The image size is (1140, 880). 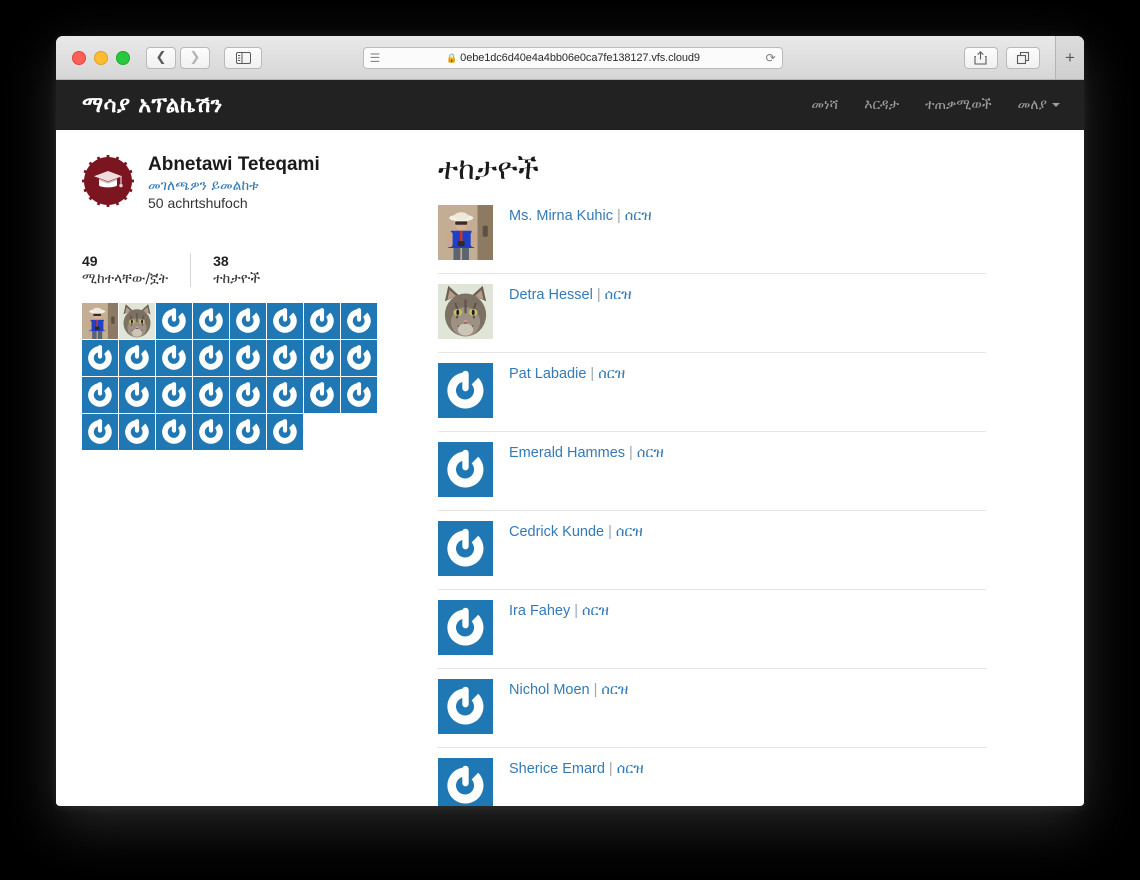 I want to click on user-profile-link: Nichol Moen, so click(x=549, y=690).